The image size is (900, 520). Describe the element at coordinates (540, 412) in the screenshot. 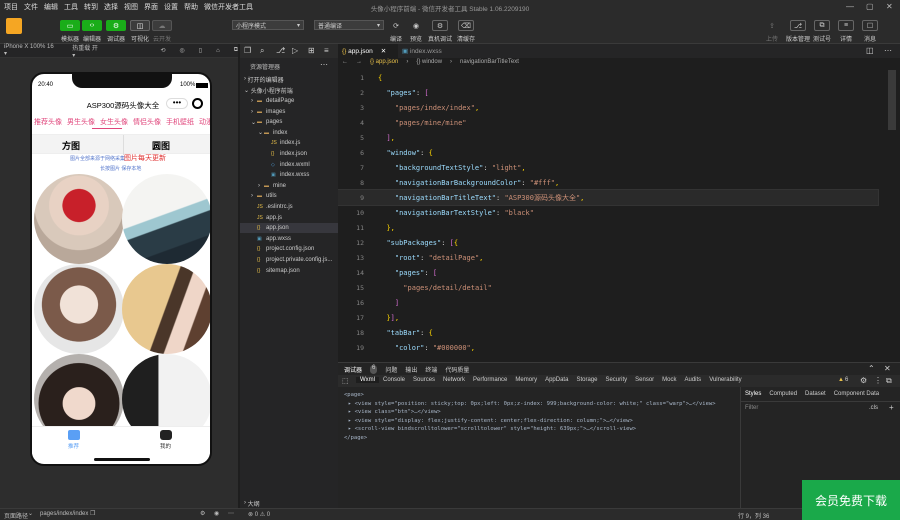

I see `dom-node: ▸ <view class="btn">…</view>` at that location.